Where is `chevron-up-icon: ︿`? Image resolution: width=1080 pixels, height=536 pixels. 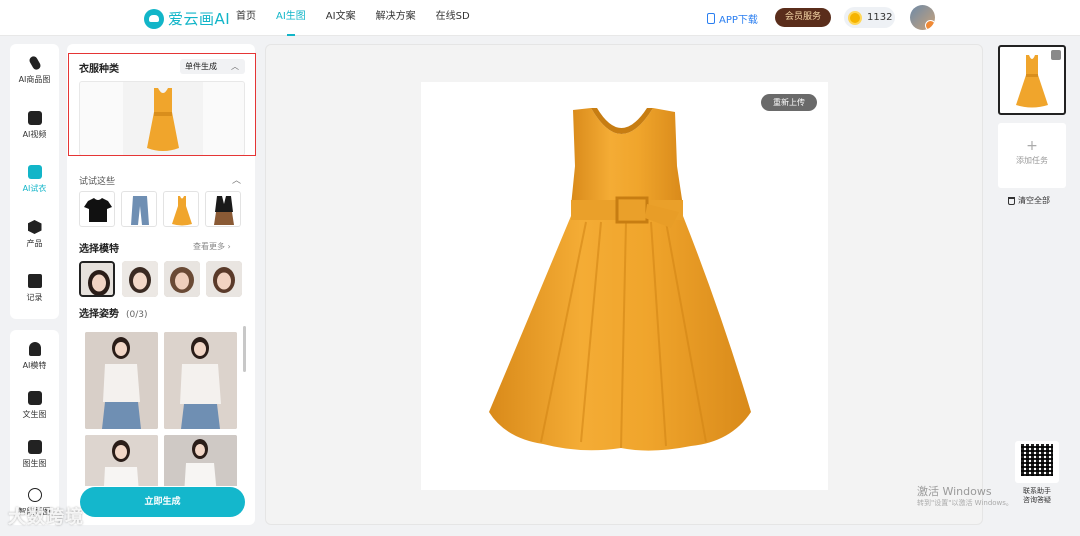 chevron-up-icon: ︿ is located at coordinates (236, 179).